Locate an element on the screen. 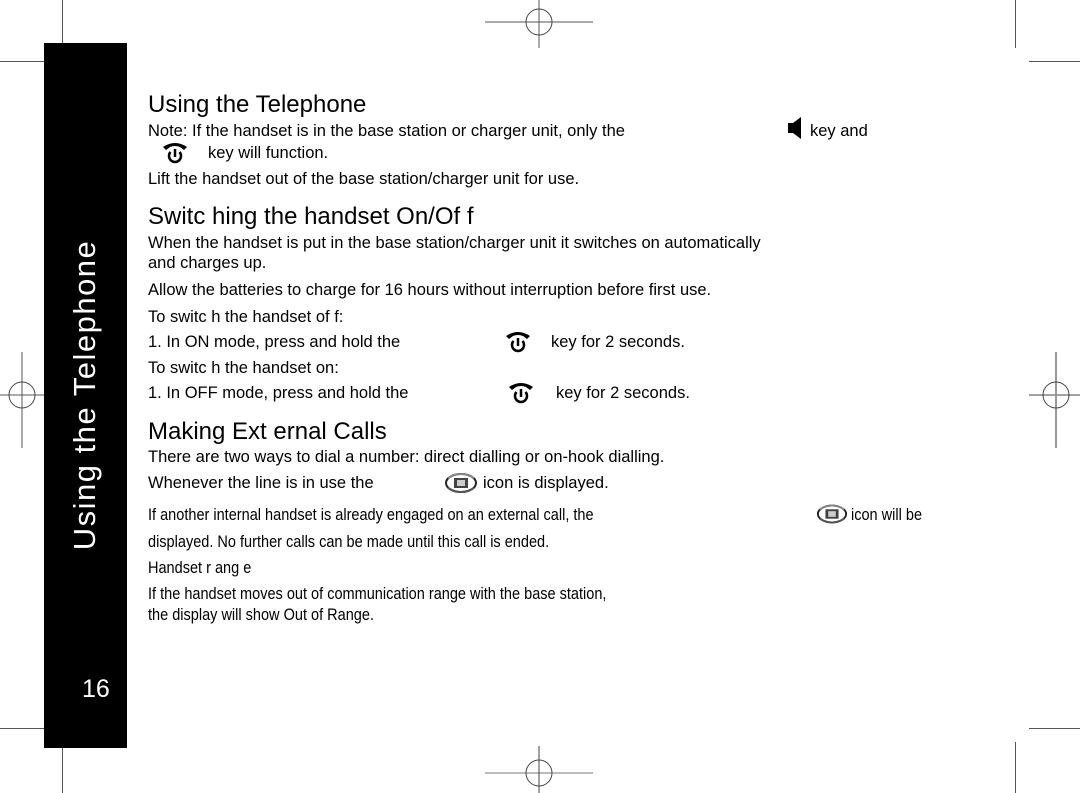  paragraph-tail: icon will be is located at coordinates (887, 515).